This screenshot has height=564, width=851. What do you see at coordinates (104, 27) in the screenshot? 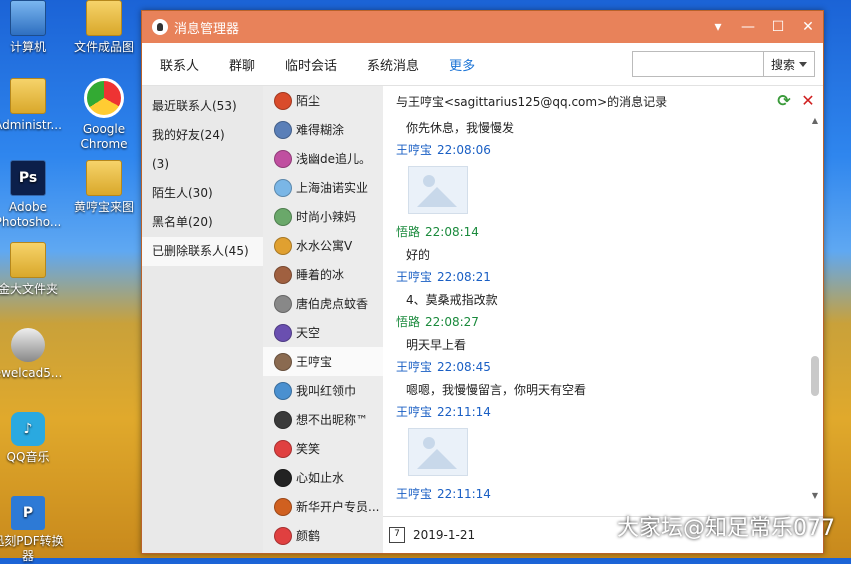
I see `desktop-icon-folder-1: 文件成品图` at bounding box center [104, 27].